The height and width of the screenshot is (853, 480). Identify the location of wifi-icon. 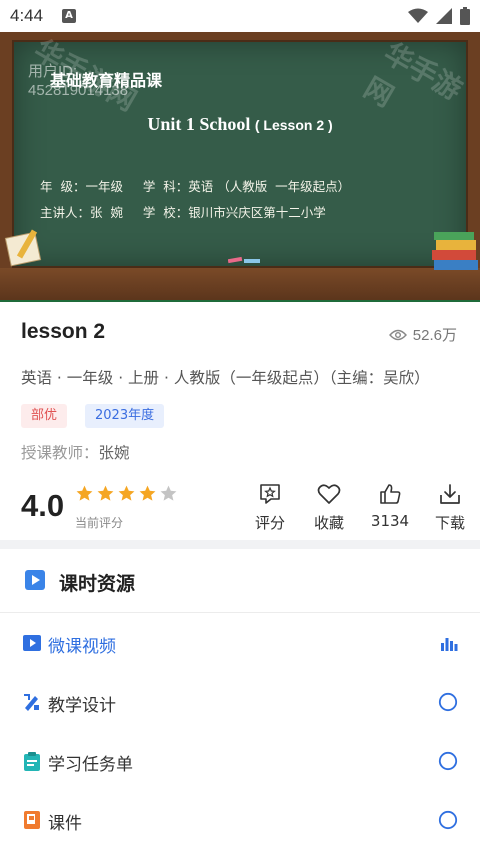
(418, 15).